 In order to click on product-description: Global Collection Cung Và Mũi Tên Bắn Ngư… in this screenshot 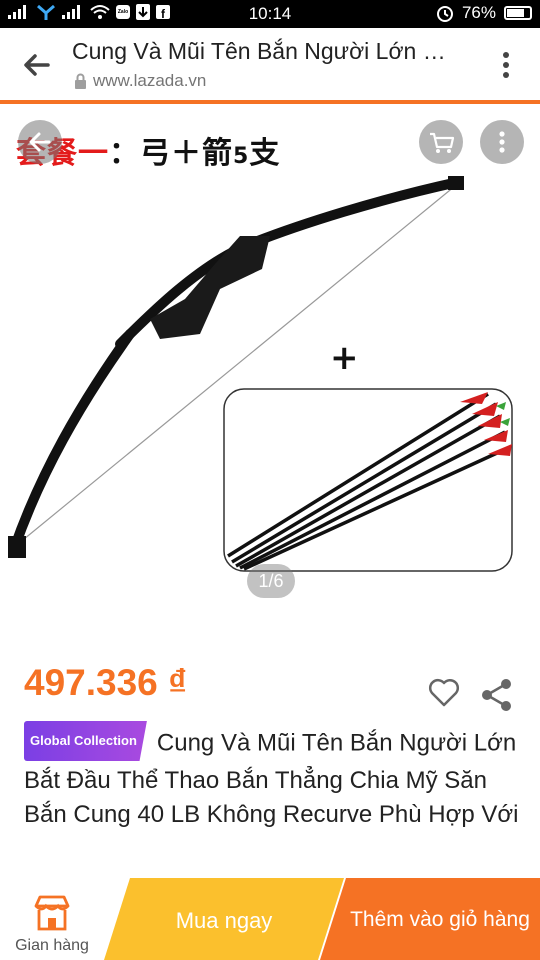, I will do `click(272, 776)`.